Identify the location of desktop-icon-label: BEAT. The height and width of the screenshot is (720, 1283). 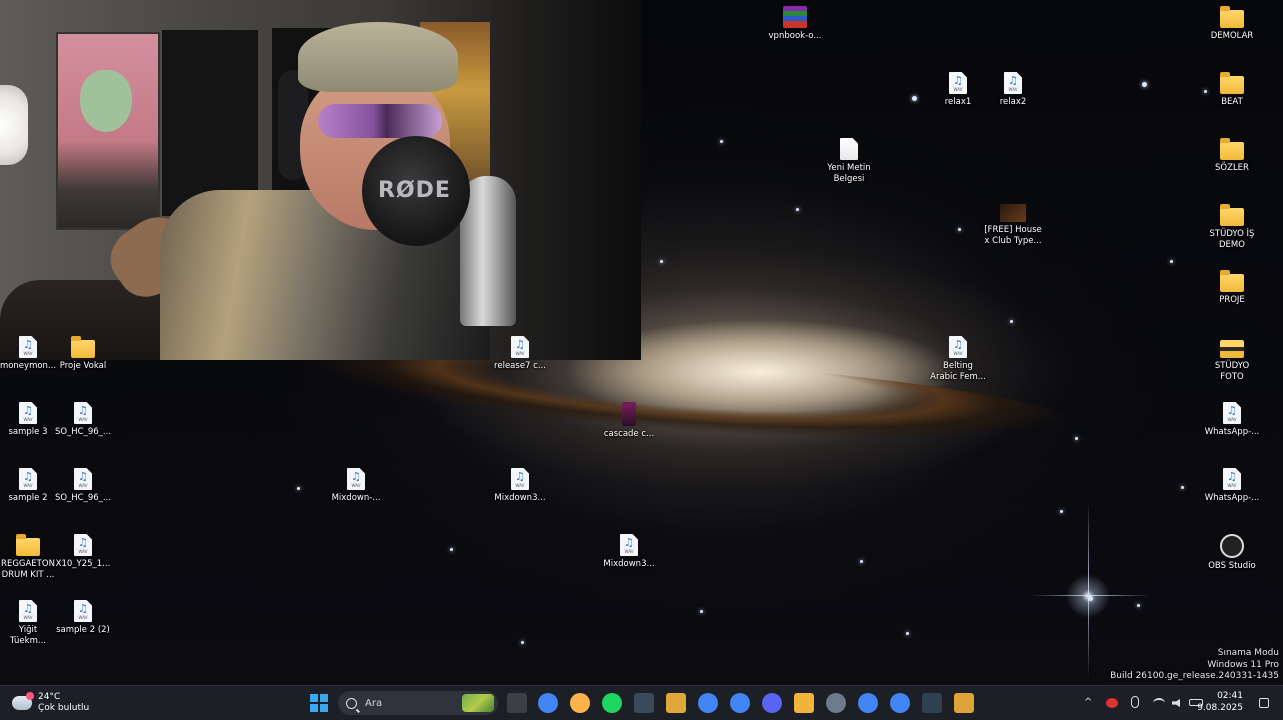
(1232, 102).